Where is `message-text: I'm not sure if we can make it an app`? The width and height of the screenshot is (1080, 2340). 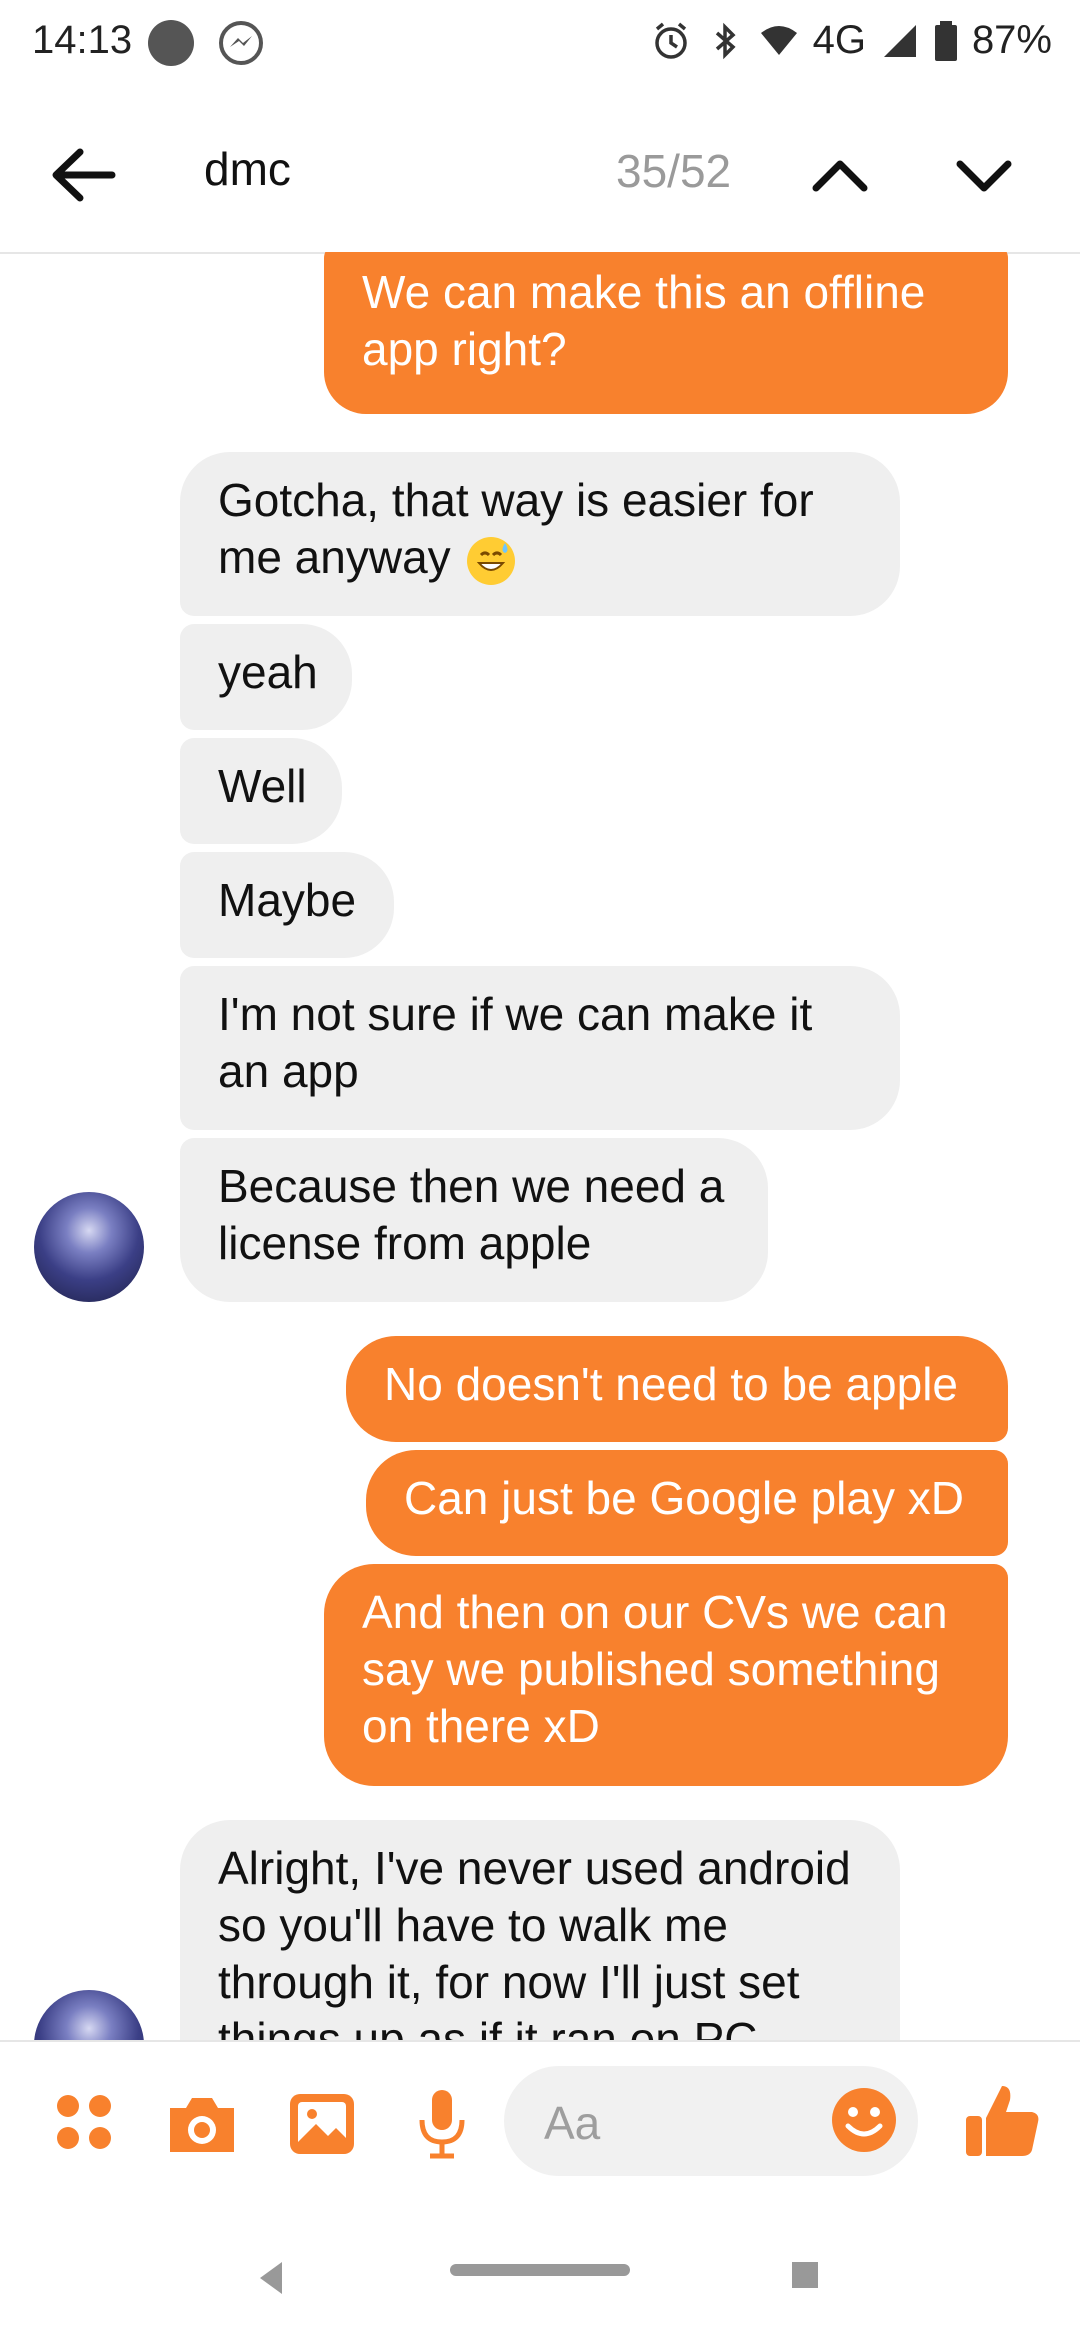 message-text: I'm not sure if we can make it an app is located at coordinates (515, 1042).